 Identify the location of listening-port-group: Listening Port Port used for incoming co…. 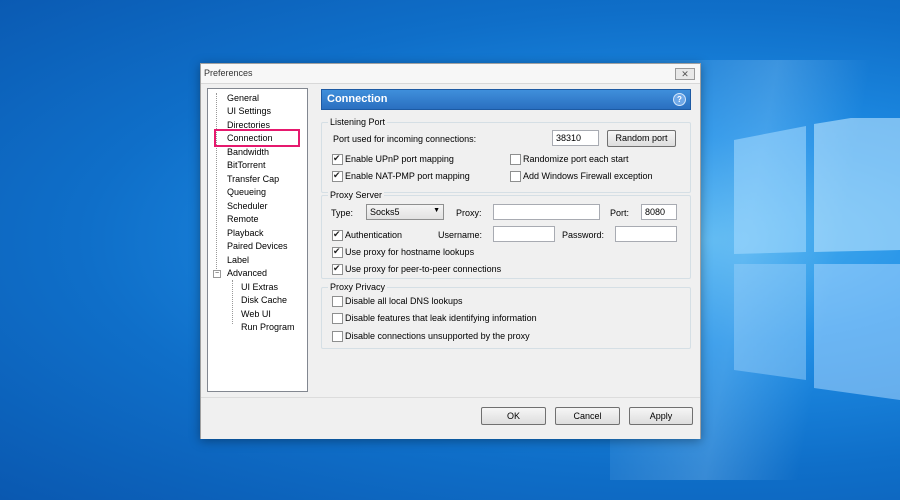
(506, 155).